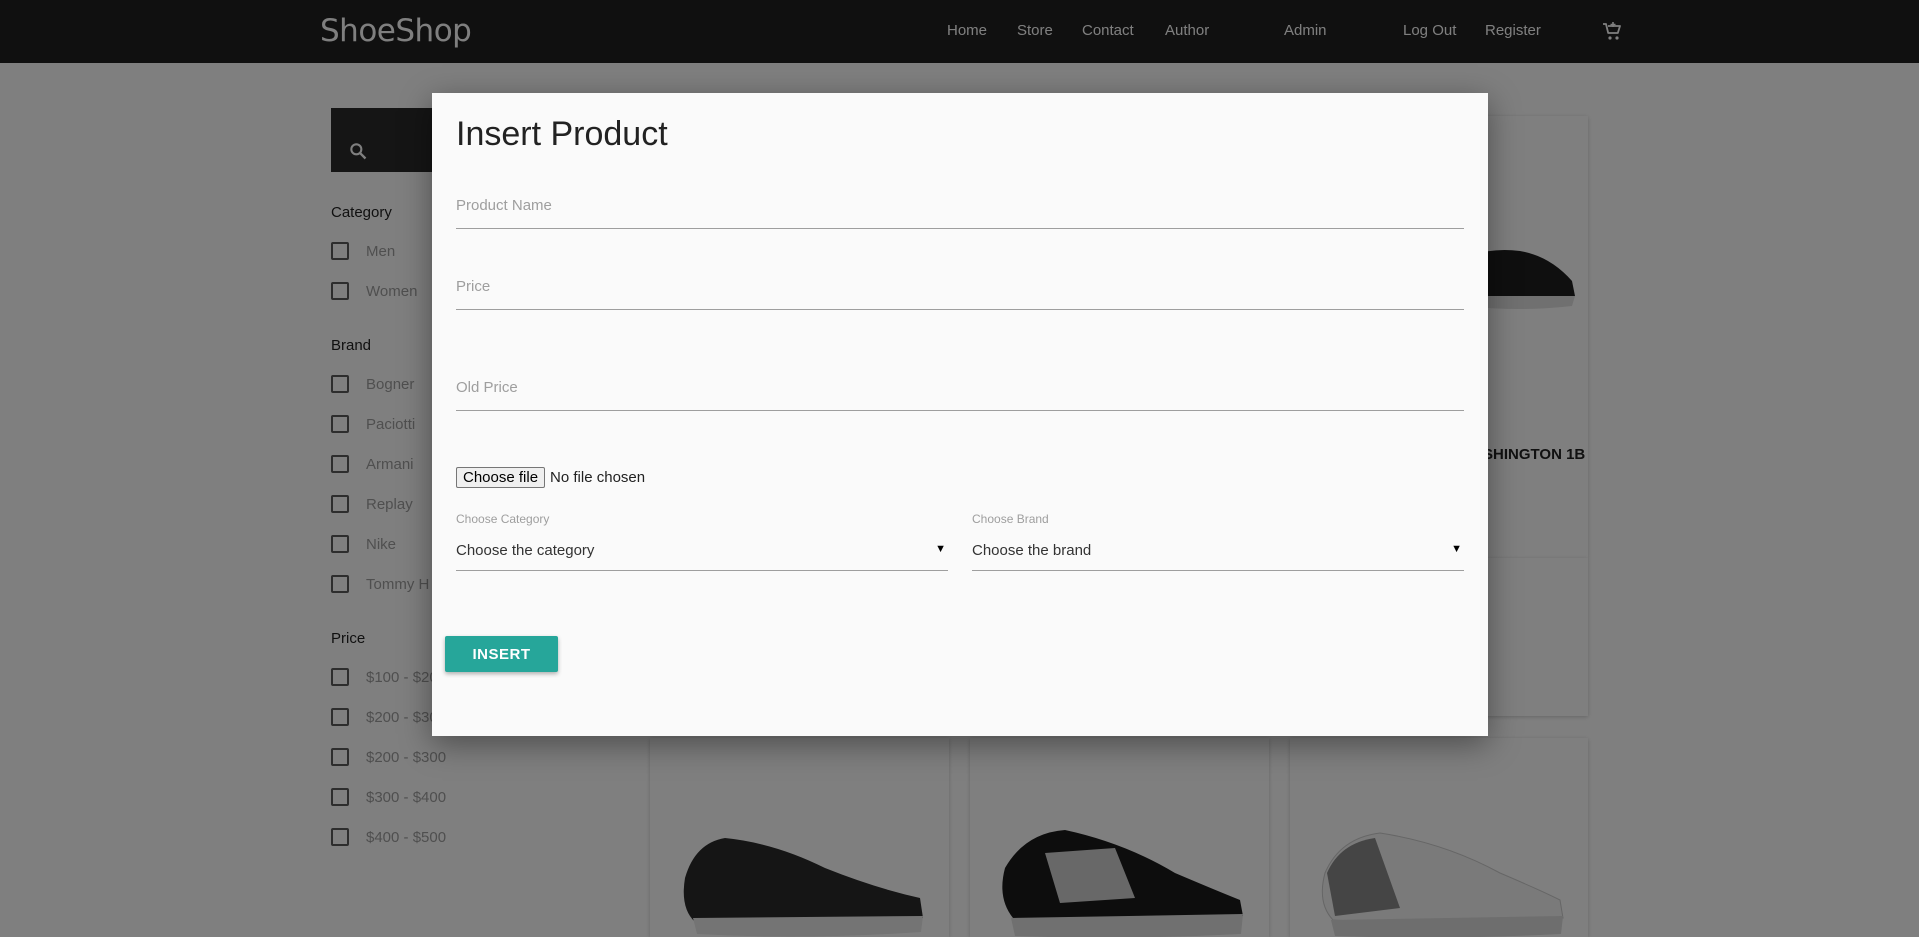  What do you see at coordinates (959, 31) in the screenshot?
I see `overlay-nav` at bounding box center [959, 31].